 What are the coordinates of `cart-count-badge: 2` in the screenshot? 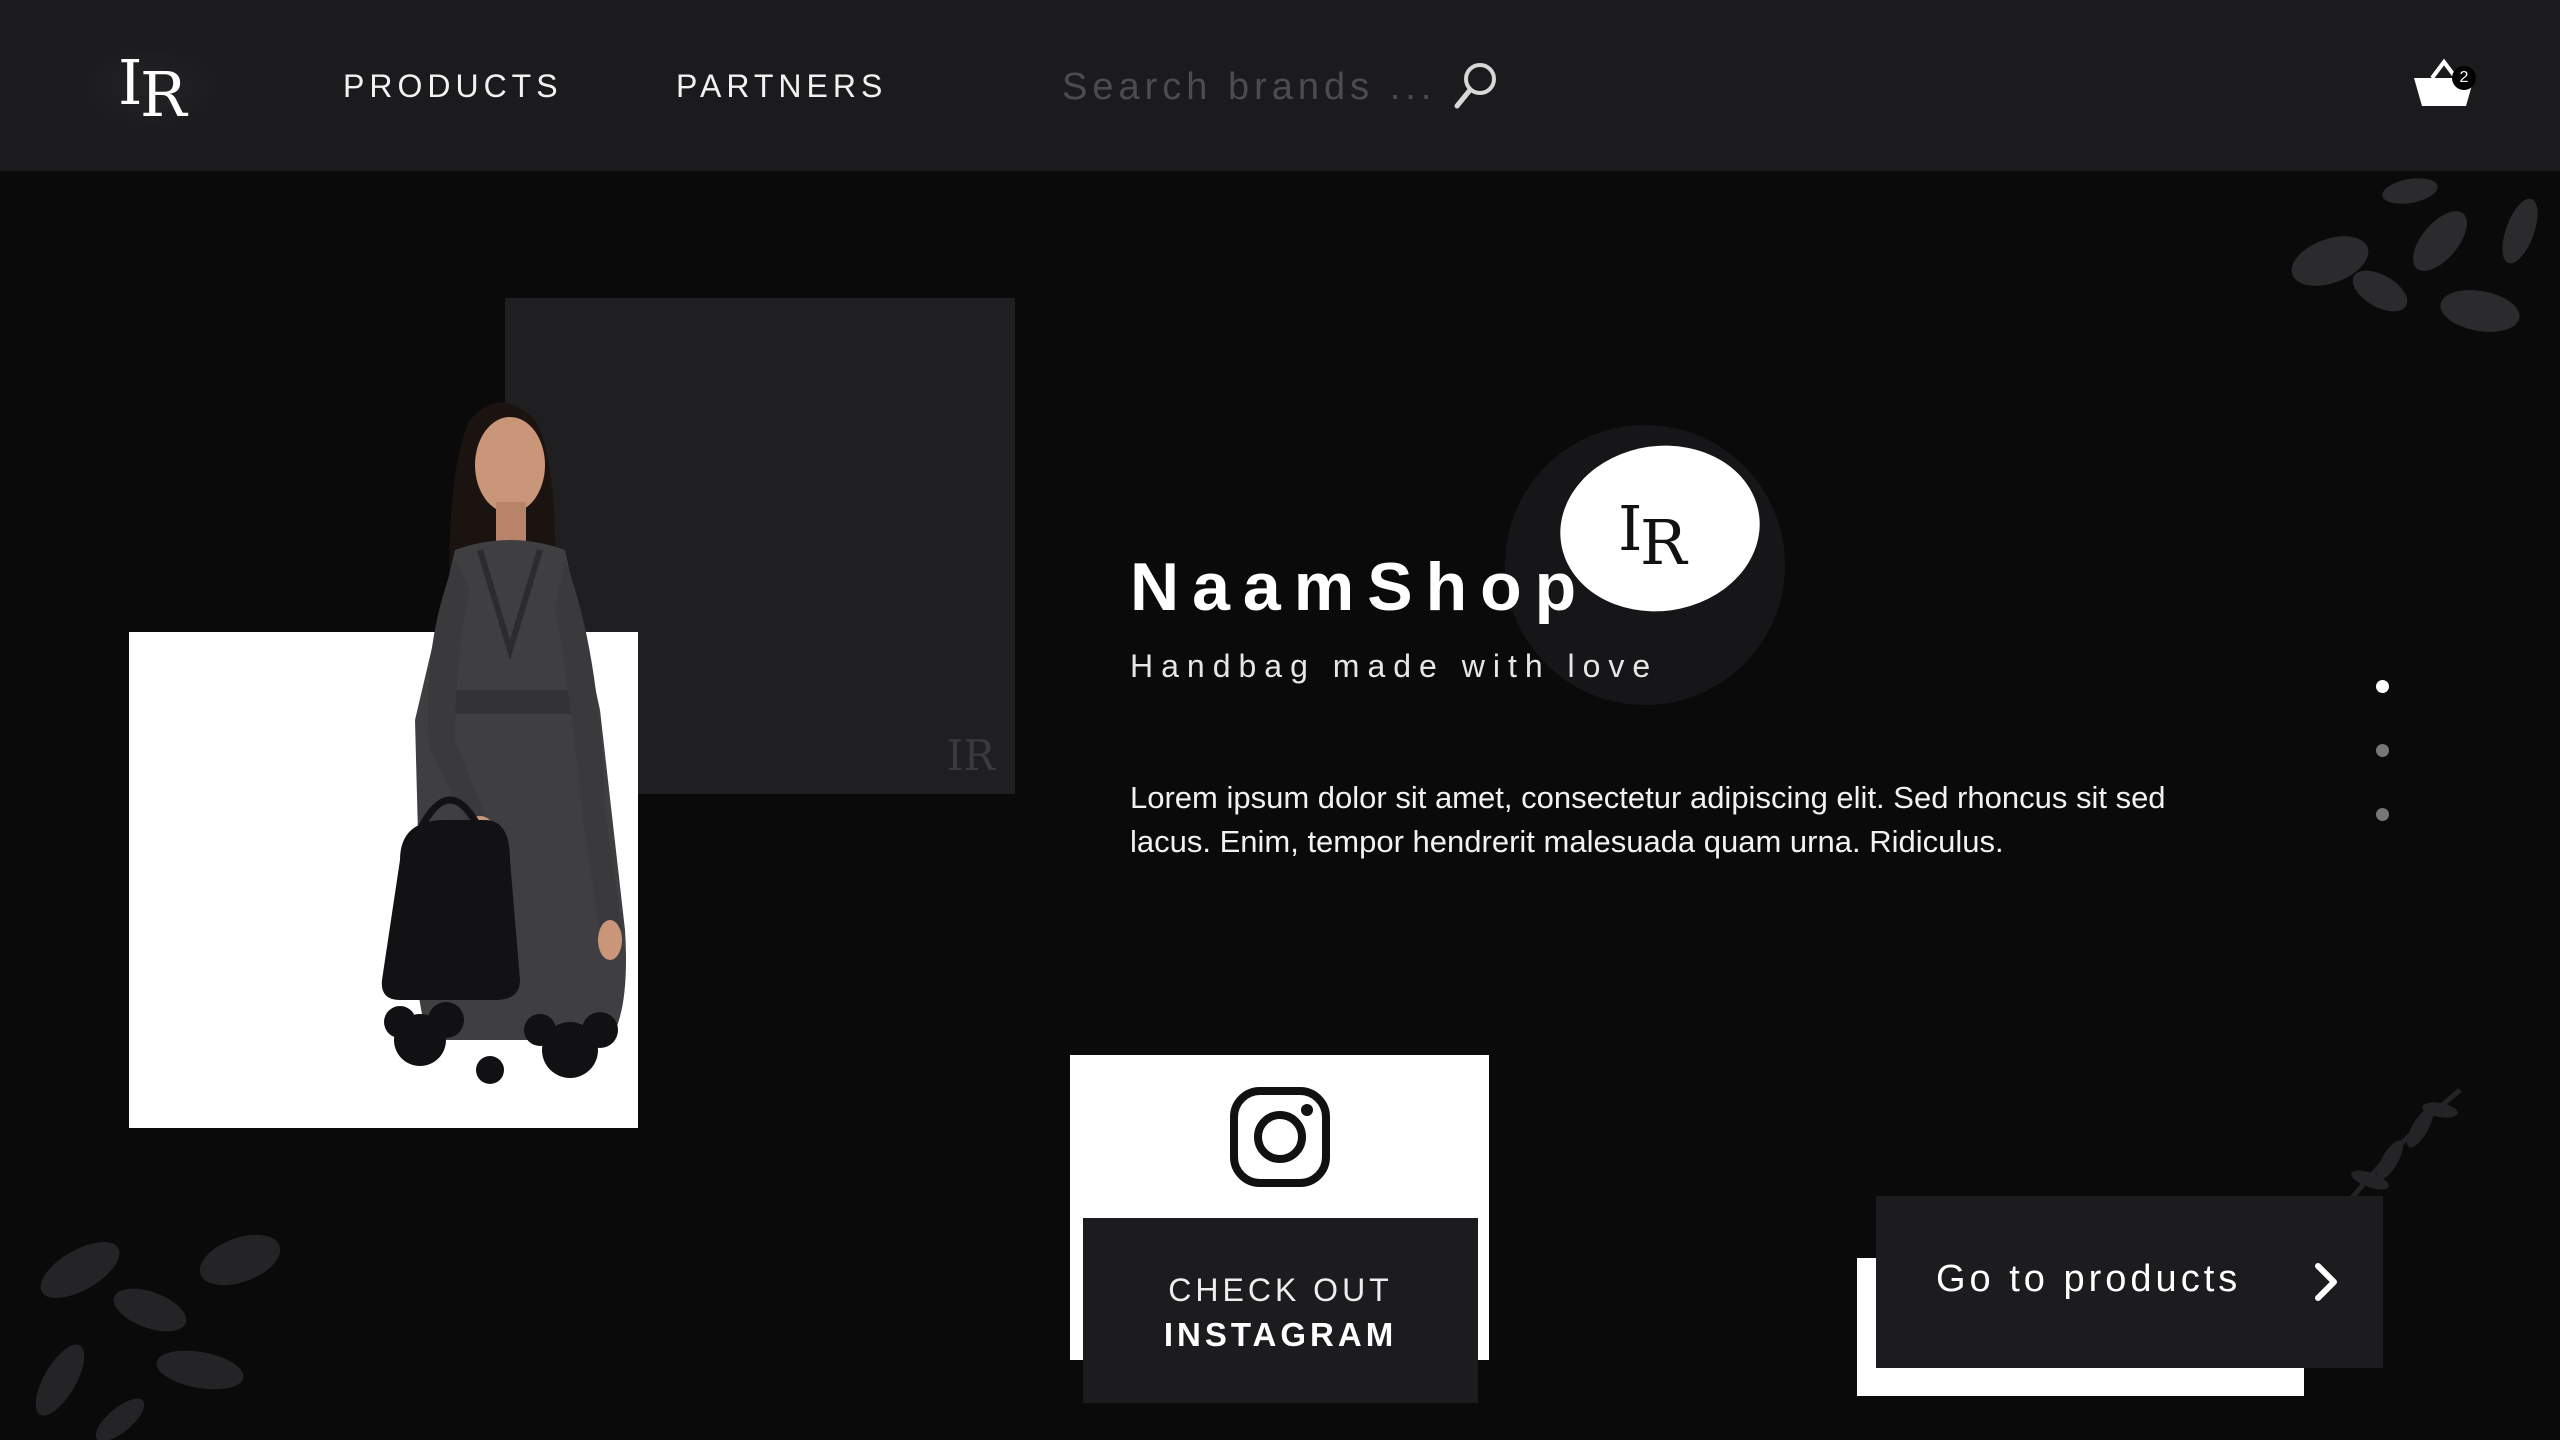 It's located at (2464, 78).